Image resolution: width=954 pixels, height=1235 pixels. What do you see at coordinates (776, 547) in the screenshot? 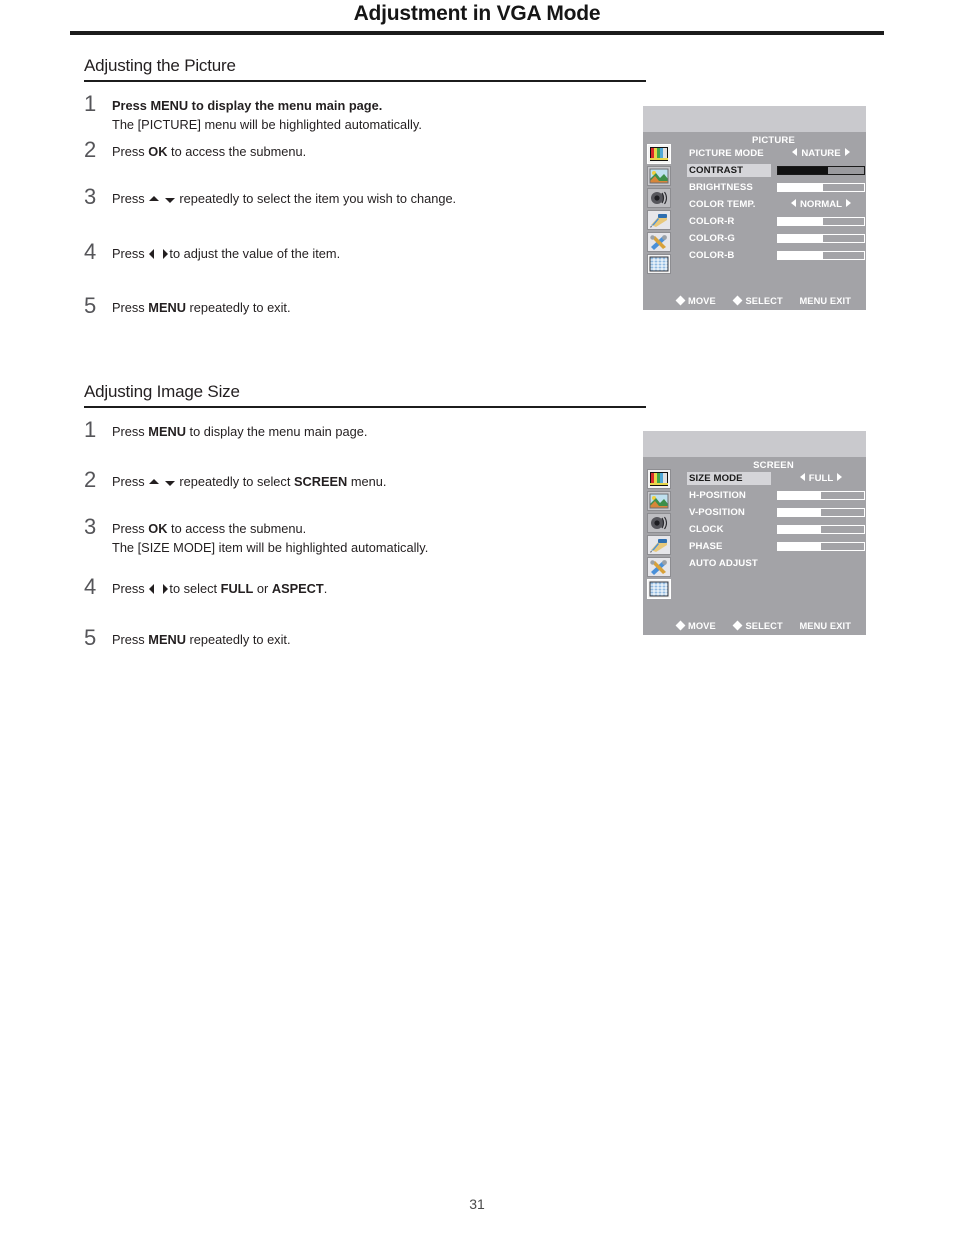
I see `osd-menu-row: PHASE` at bounding box center [776, 547].